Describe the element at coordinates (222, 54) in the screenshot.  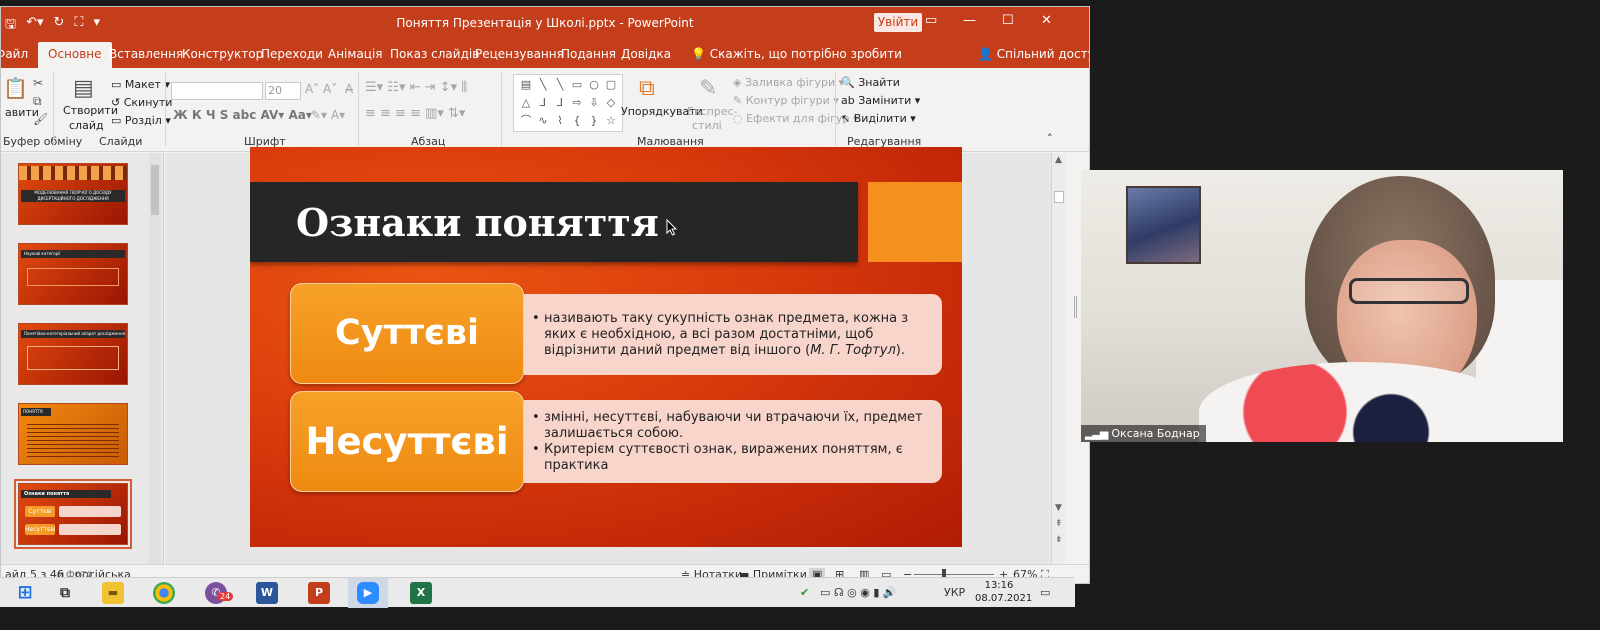
I see `tab-design: Конструктор` at that location.